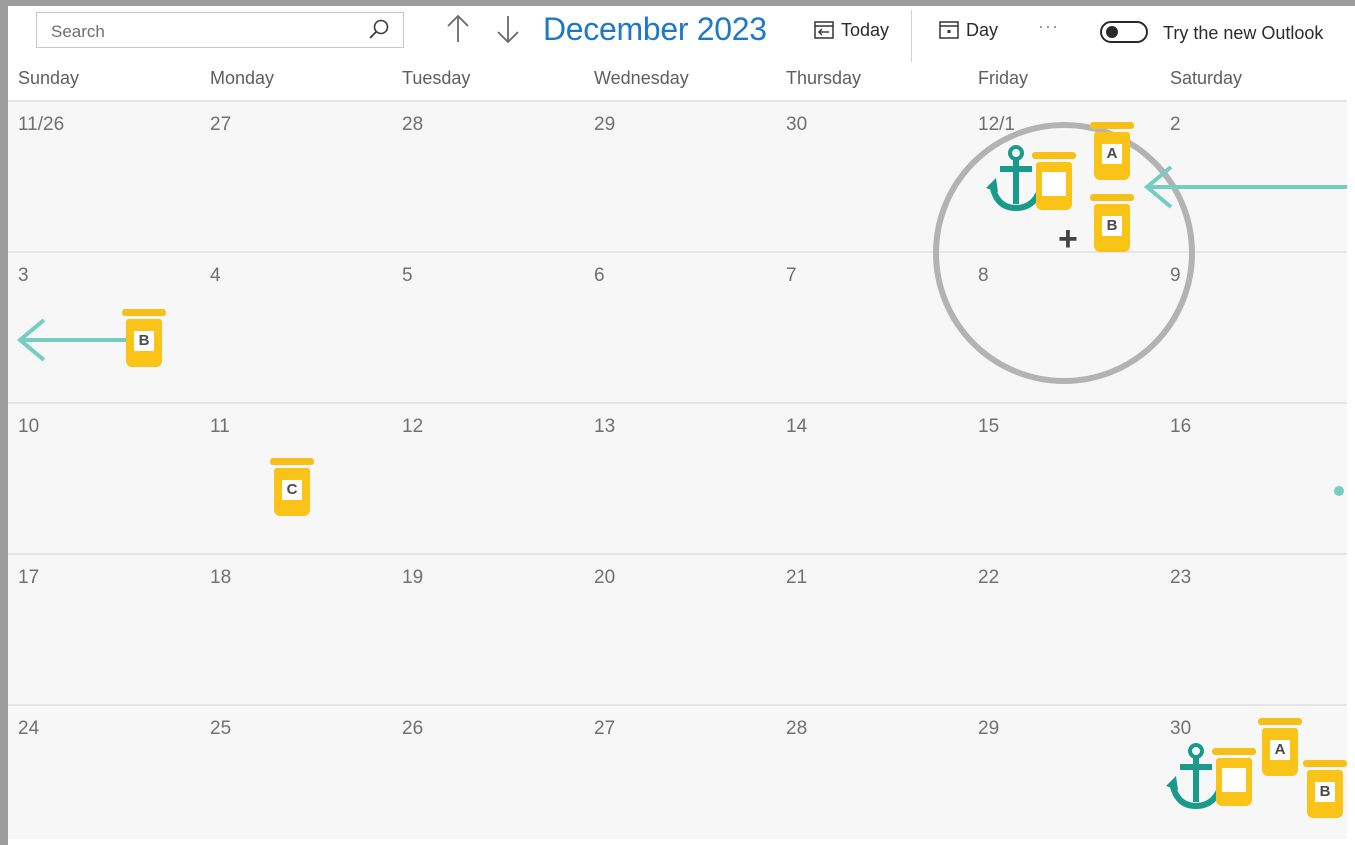 This screenshot has height=845, width=1355. What do you see at coordinates (824, 30) in the screenshot?
I see `calendar-today-icon` at bounding box center [824, 30].